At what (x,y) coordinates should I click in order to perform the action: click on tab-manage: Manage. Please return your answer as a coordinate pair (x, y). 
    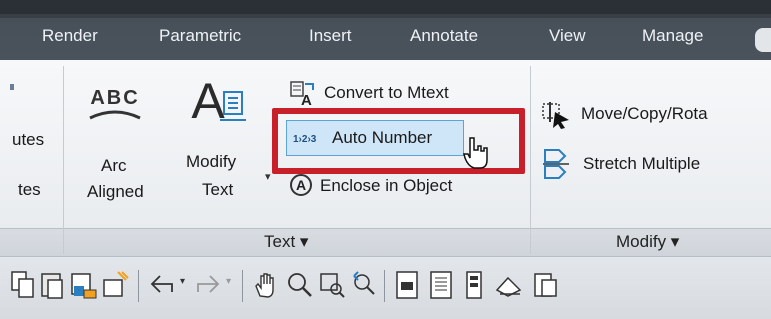
    Looking at the image, I should click on (672, 36).